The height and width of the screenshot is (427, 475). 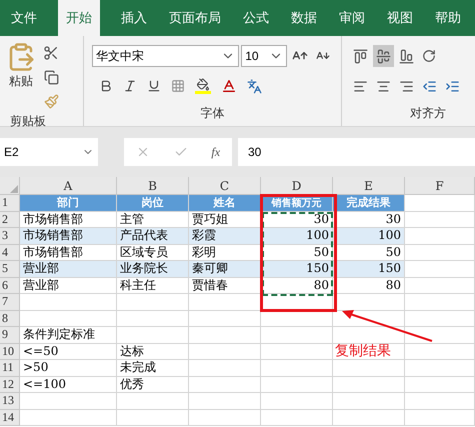 What do you see at coordinates (10, 269) in the screenshot?
I see `row-header: 5` at bounding box center [10, 269].